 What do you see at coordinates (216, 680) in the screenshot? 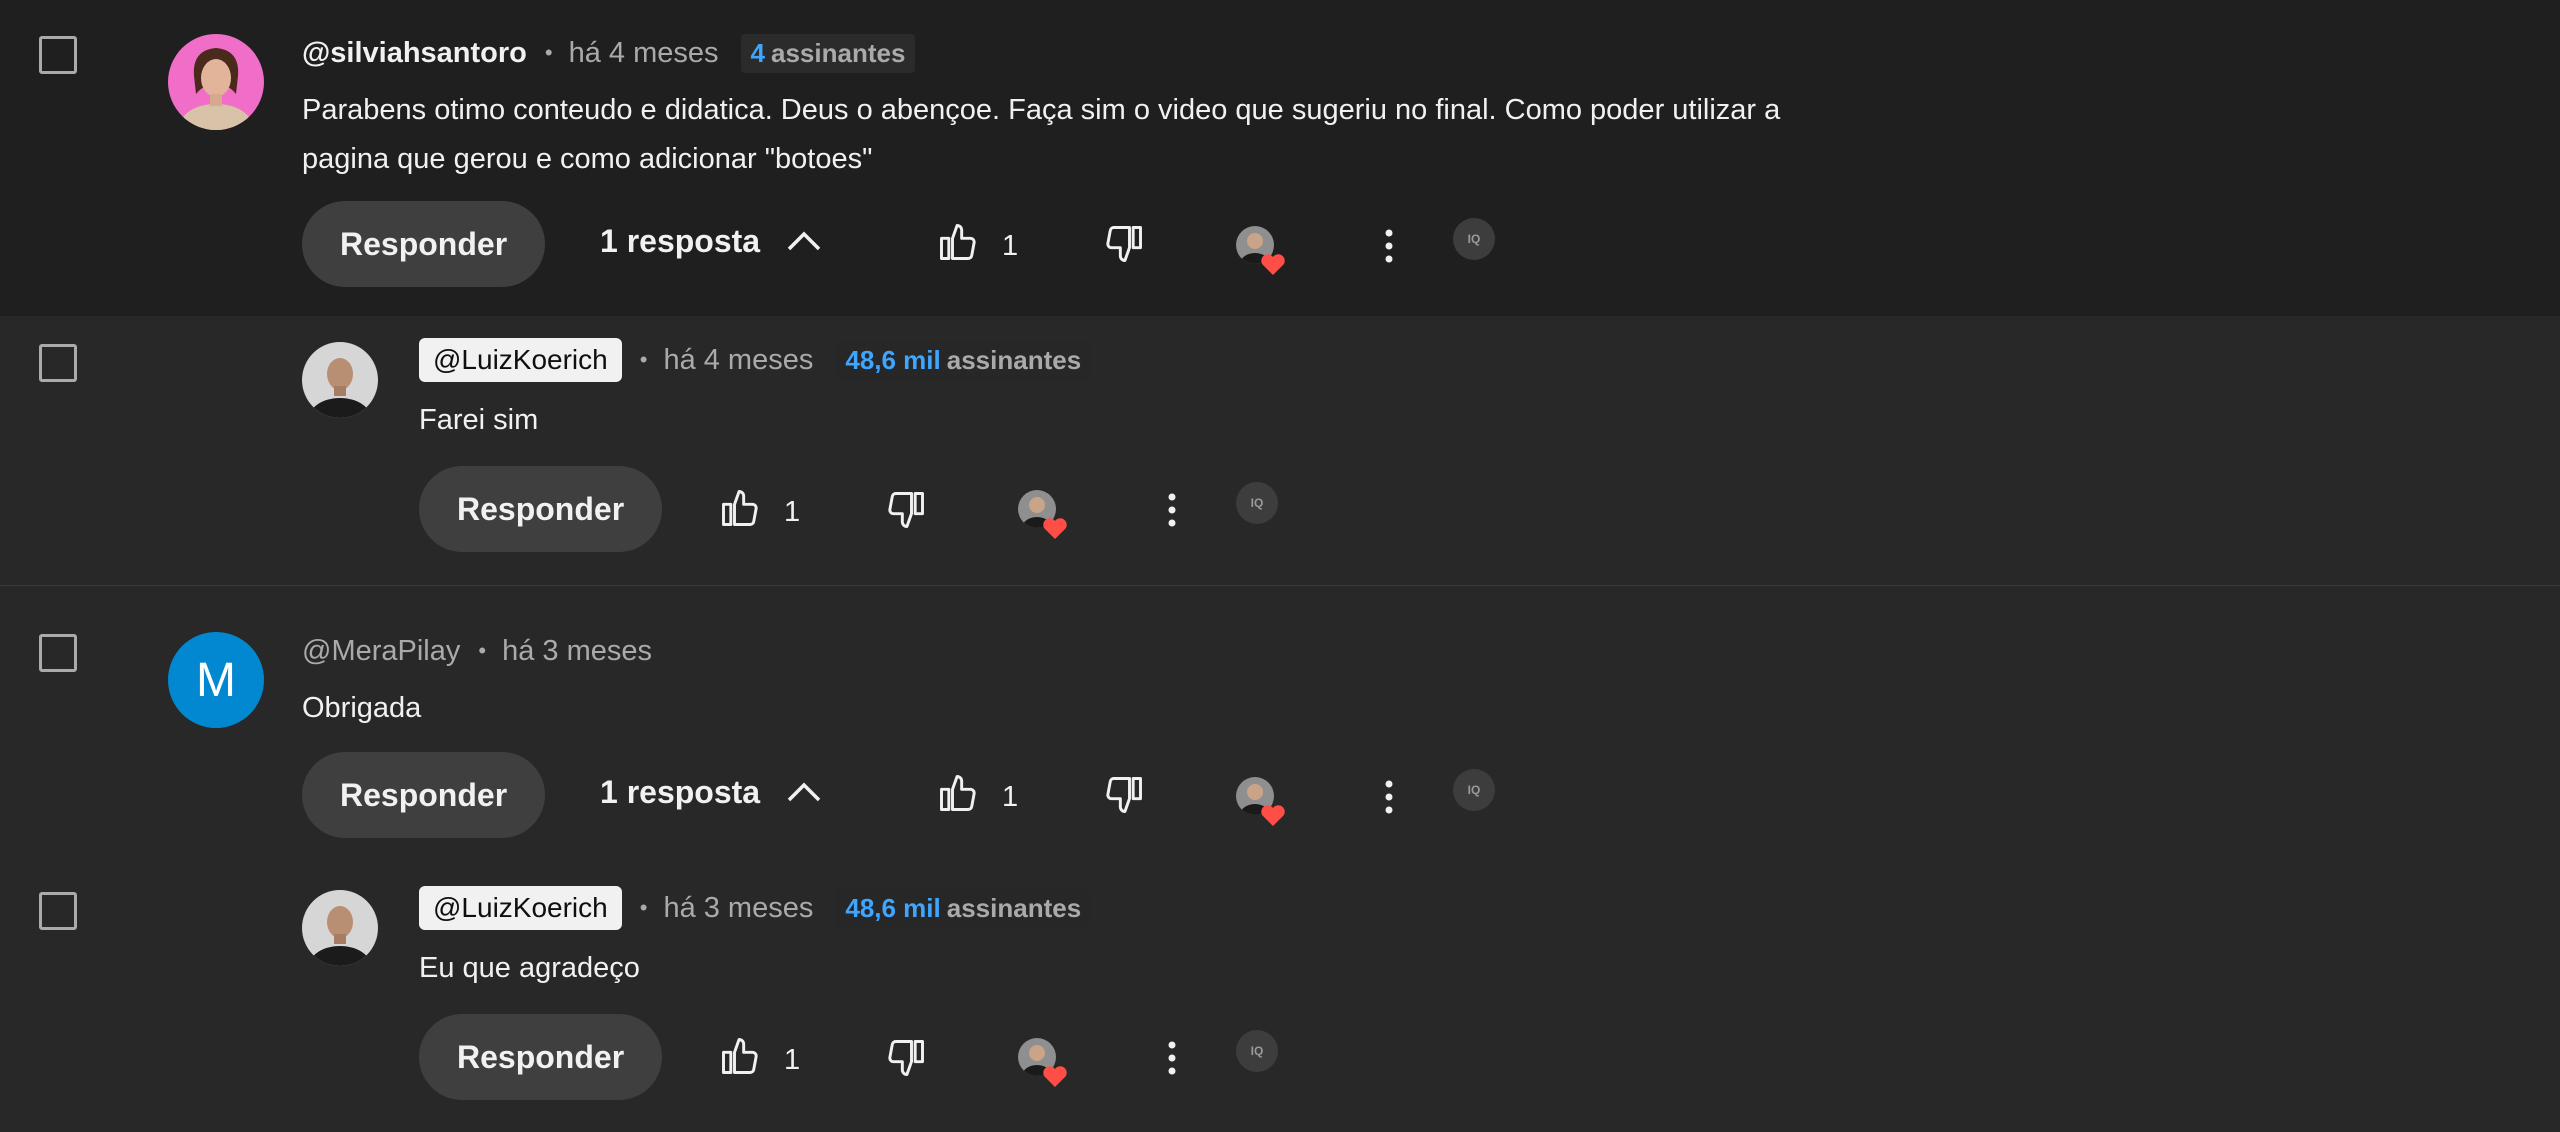
I see `avatar: M` at bounding box center [216, 680].